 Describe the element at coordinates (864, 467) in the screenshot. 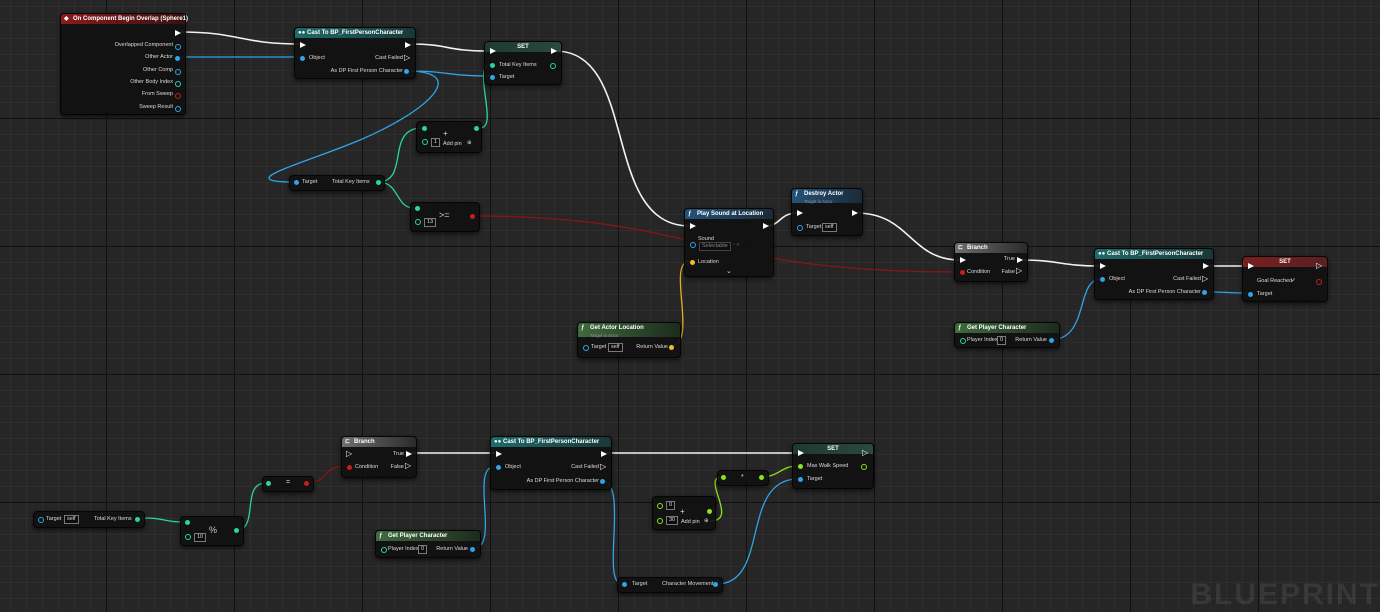

I see `pin-max-walk-speed-out` at that location.